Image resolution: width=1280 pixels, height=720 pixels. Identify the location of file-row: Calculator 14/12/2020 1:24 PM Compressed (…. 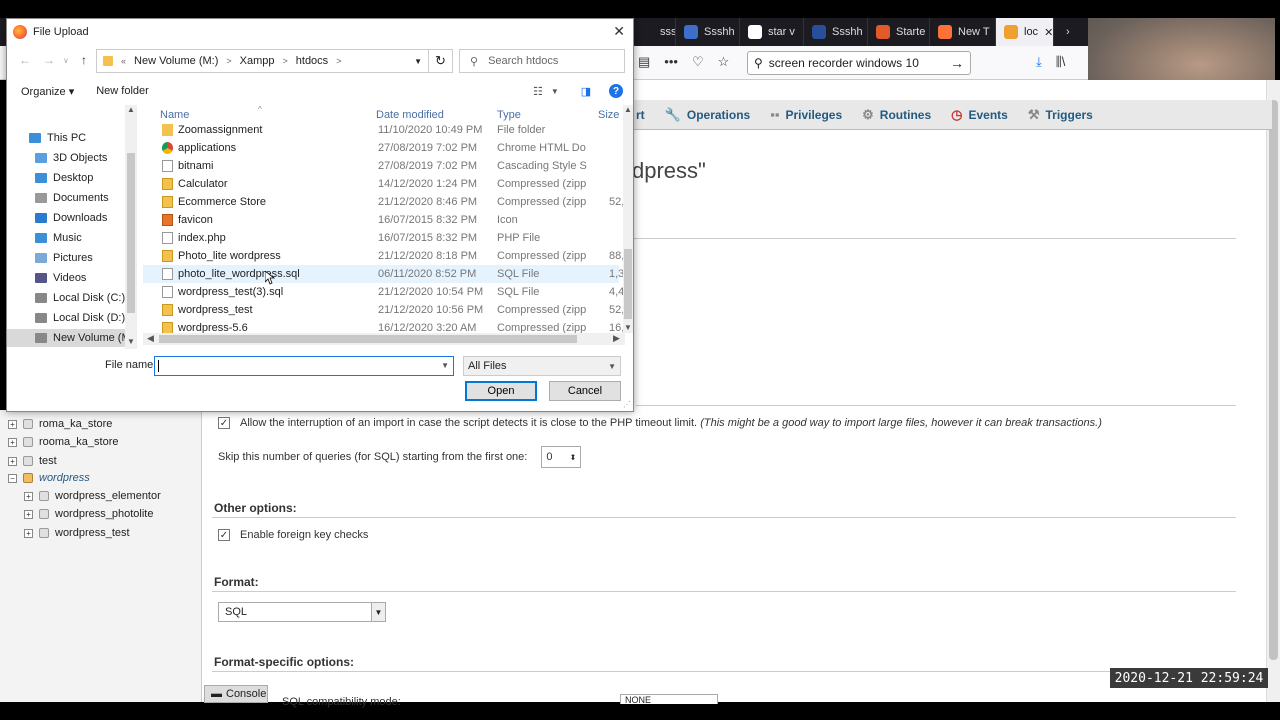
(381, 184).